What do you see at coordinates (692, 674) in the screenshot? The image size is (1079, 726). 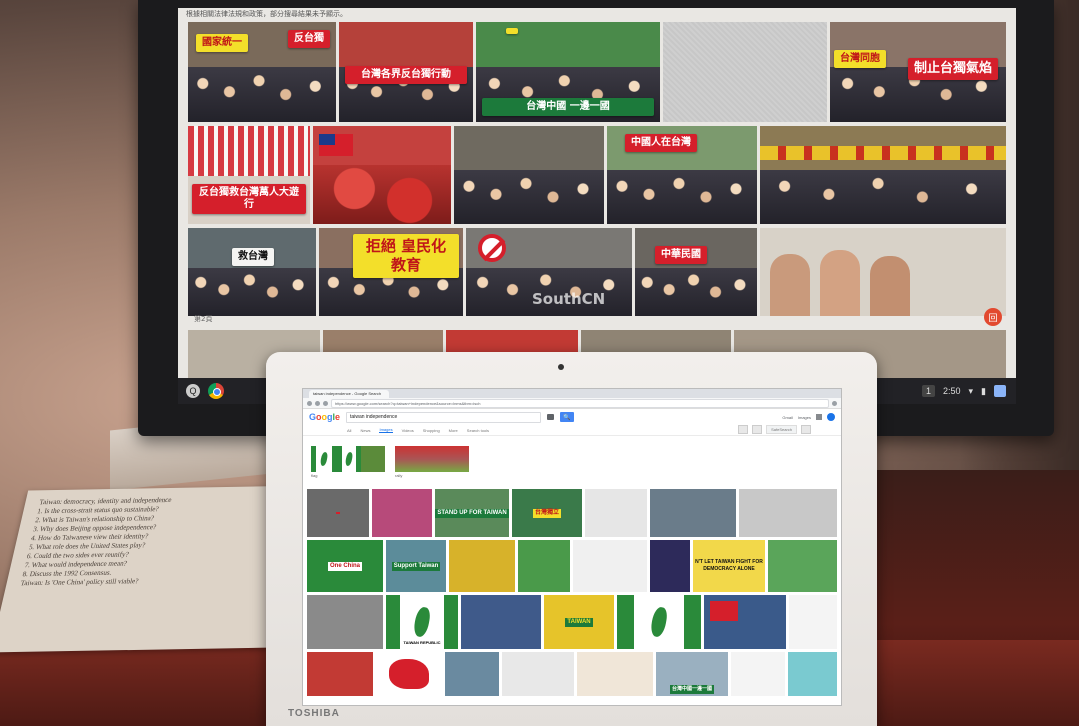 I see `image-result: 台灣中國一邊一國` at bounding box center [692, 674].